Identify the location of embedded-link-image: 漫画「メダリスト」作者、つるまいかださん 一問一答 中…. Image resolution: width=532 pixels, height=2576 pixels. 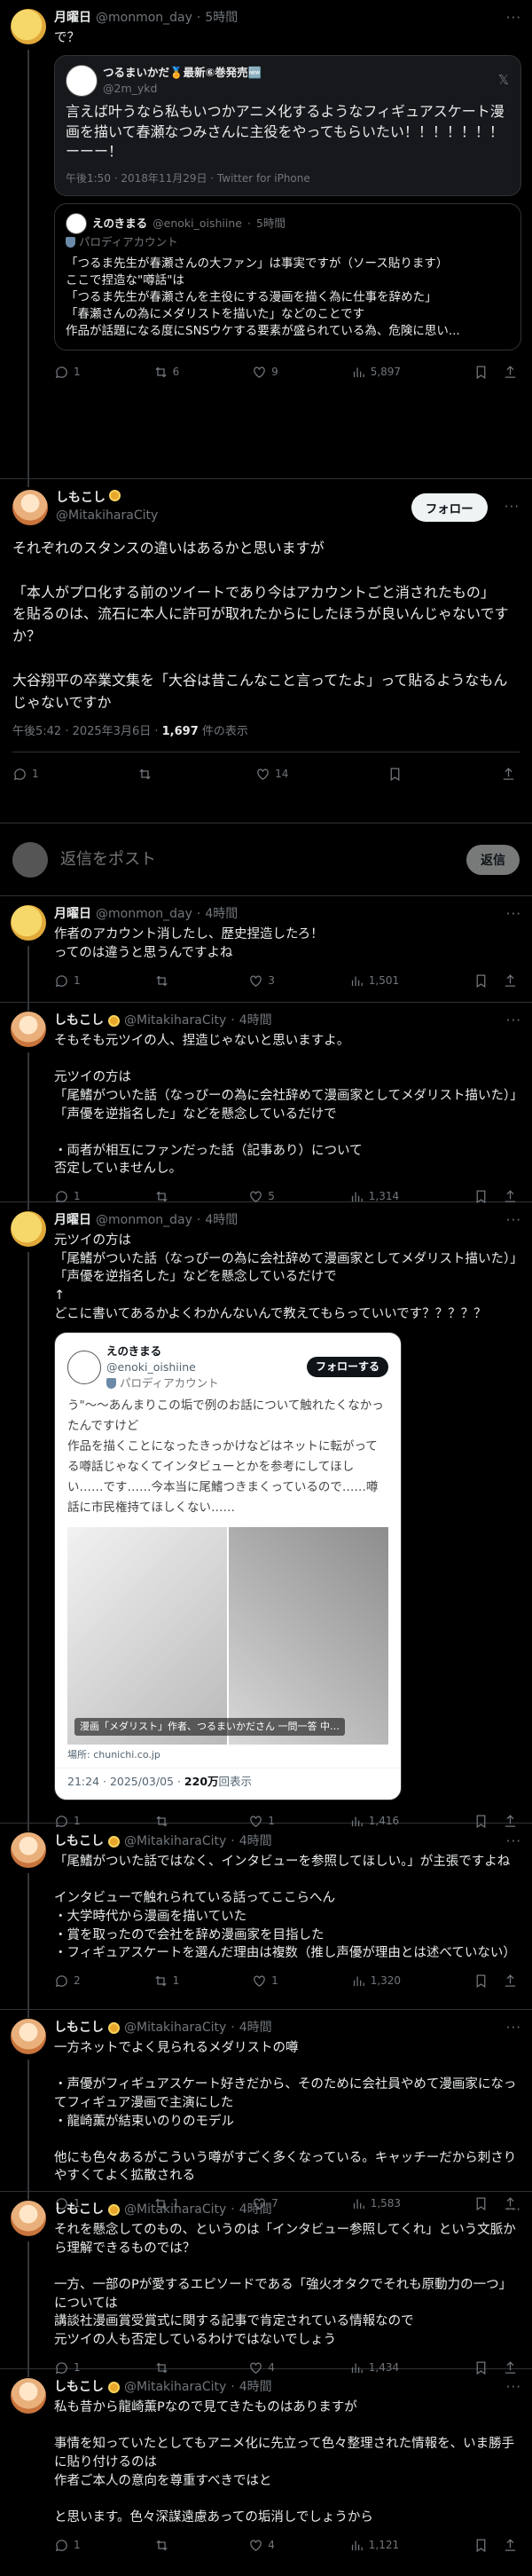
(227, 1636).